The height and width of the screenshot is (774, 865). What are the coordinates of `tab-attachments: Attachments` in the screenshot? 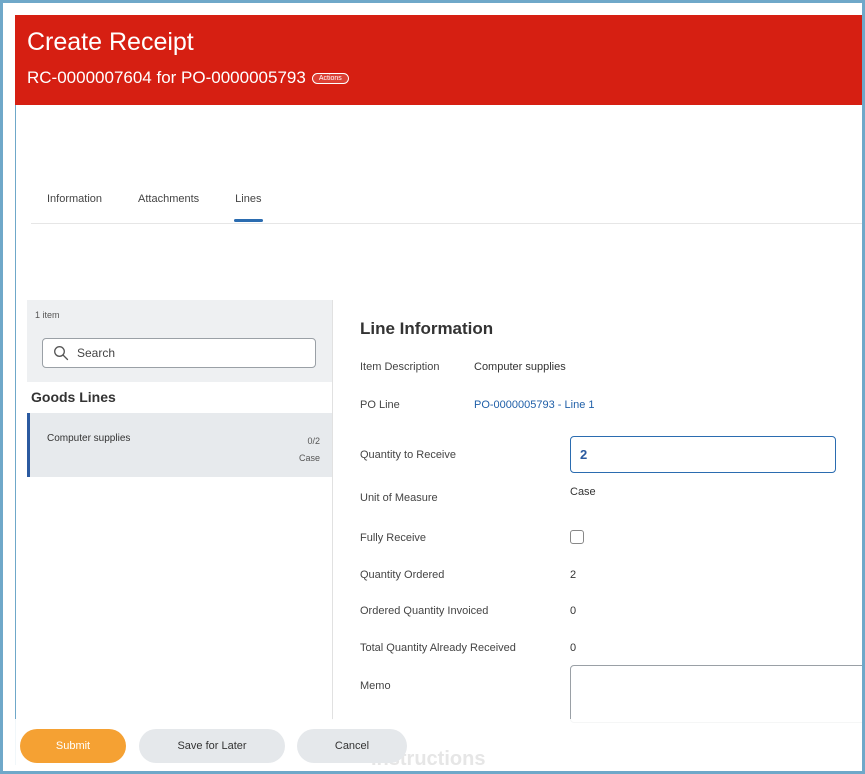 It's located at (168, 199).